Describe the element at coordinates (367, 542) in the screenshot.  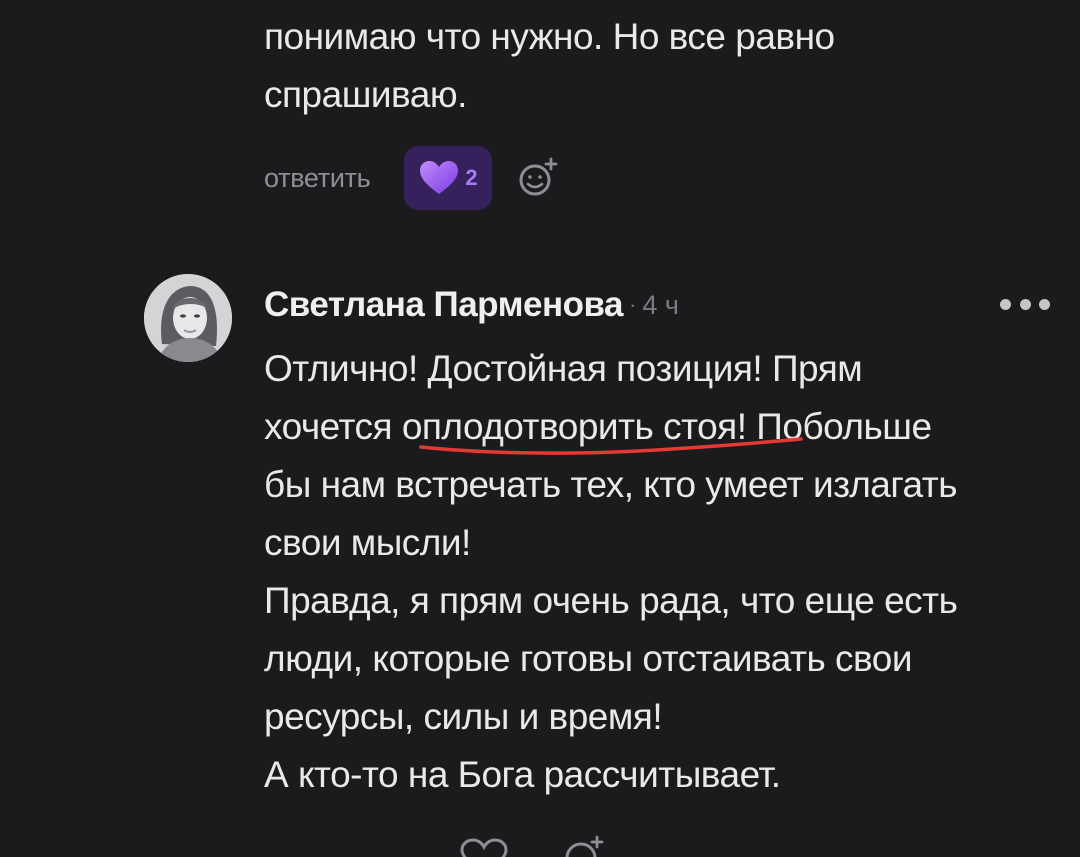
I see `comment-line: свои мысли!` at that location.